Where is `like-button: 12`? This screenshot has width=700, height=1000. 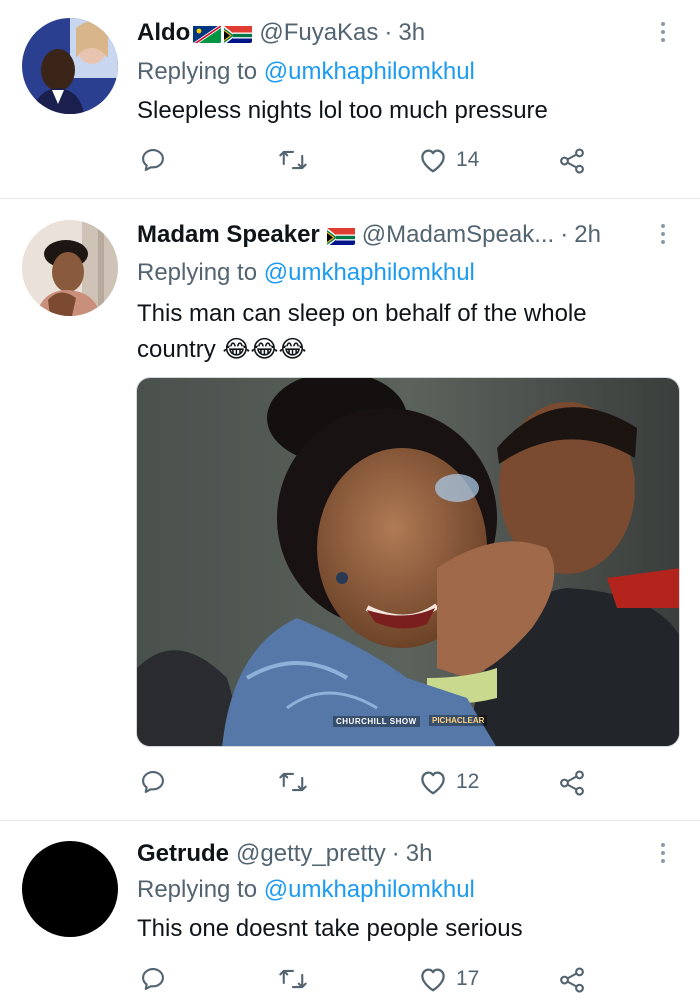
like-button: 12 is located at coordinates (448, 782).